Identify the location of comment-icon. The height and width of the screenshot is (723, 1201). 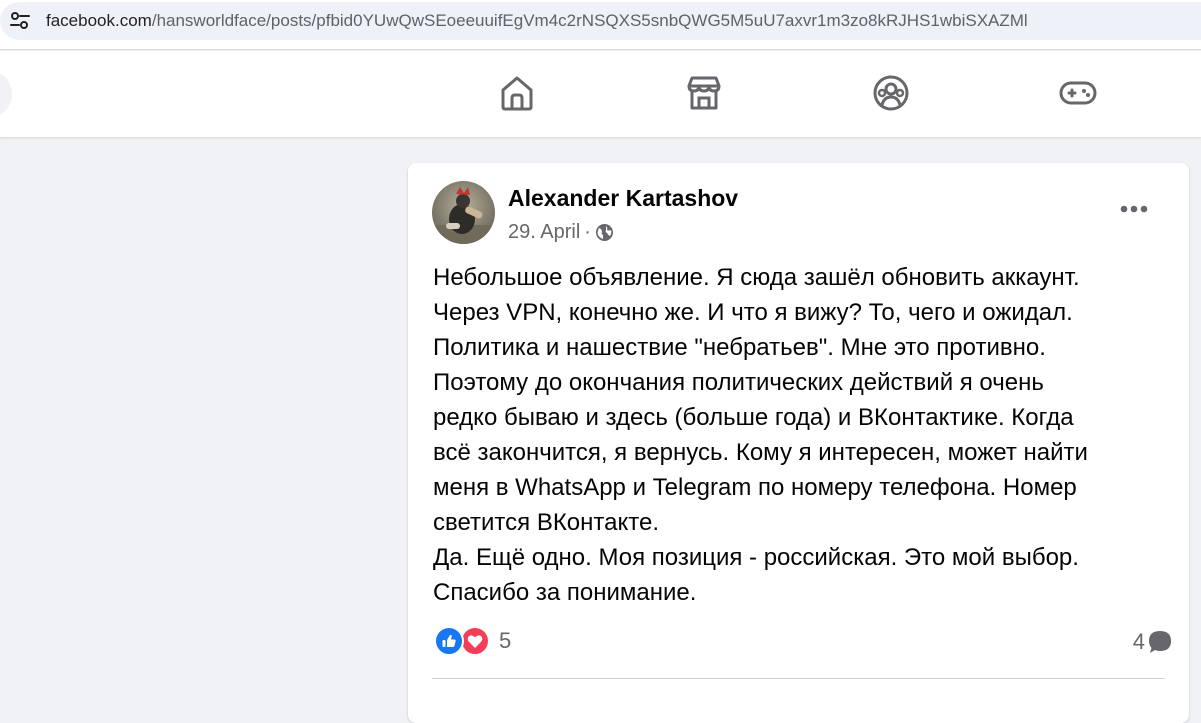
(1160, 642).